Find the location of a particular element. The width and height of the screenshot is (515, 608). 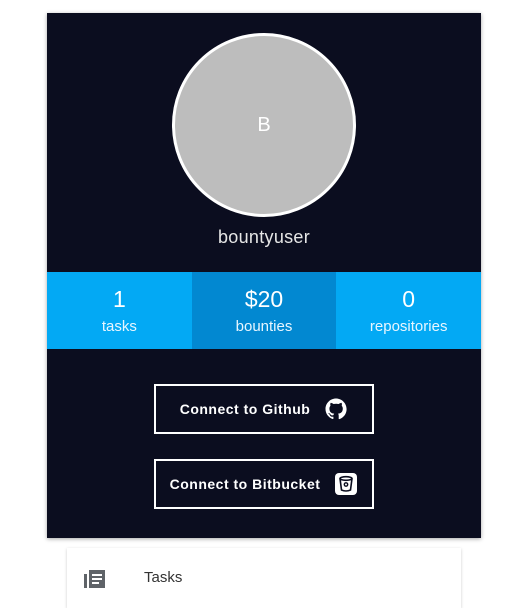

connect-bitbucket-button: Connect to Bitbucket is located at coordinates (264, 484).